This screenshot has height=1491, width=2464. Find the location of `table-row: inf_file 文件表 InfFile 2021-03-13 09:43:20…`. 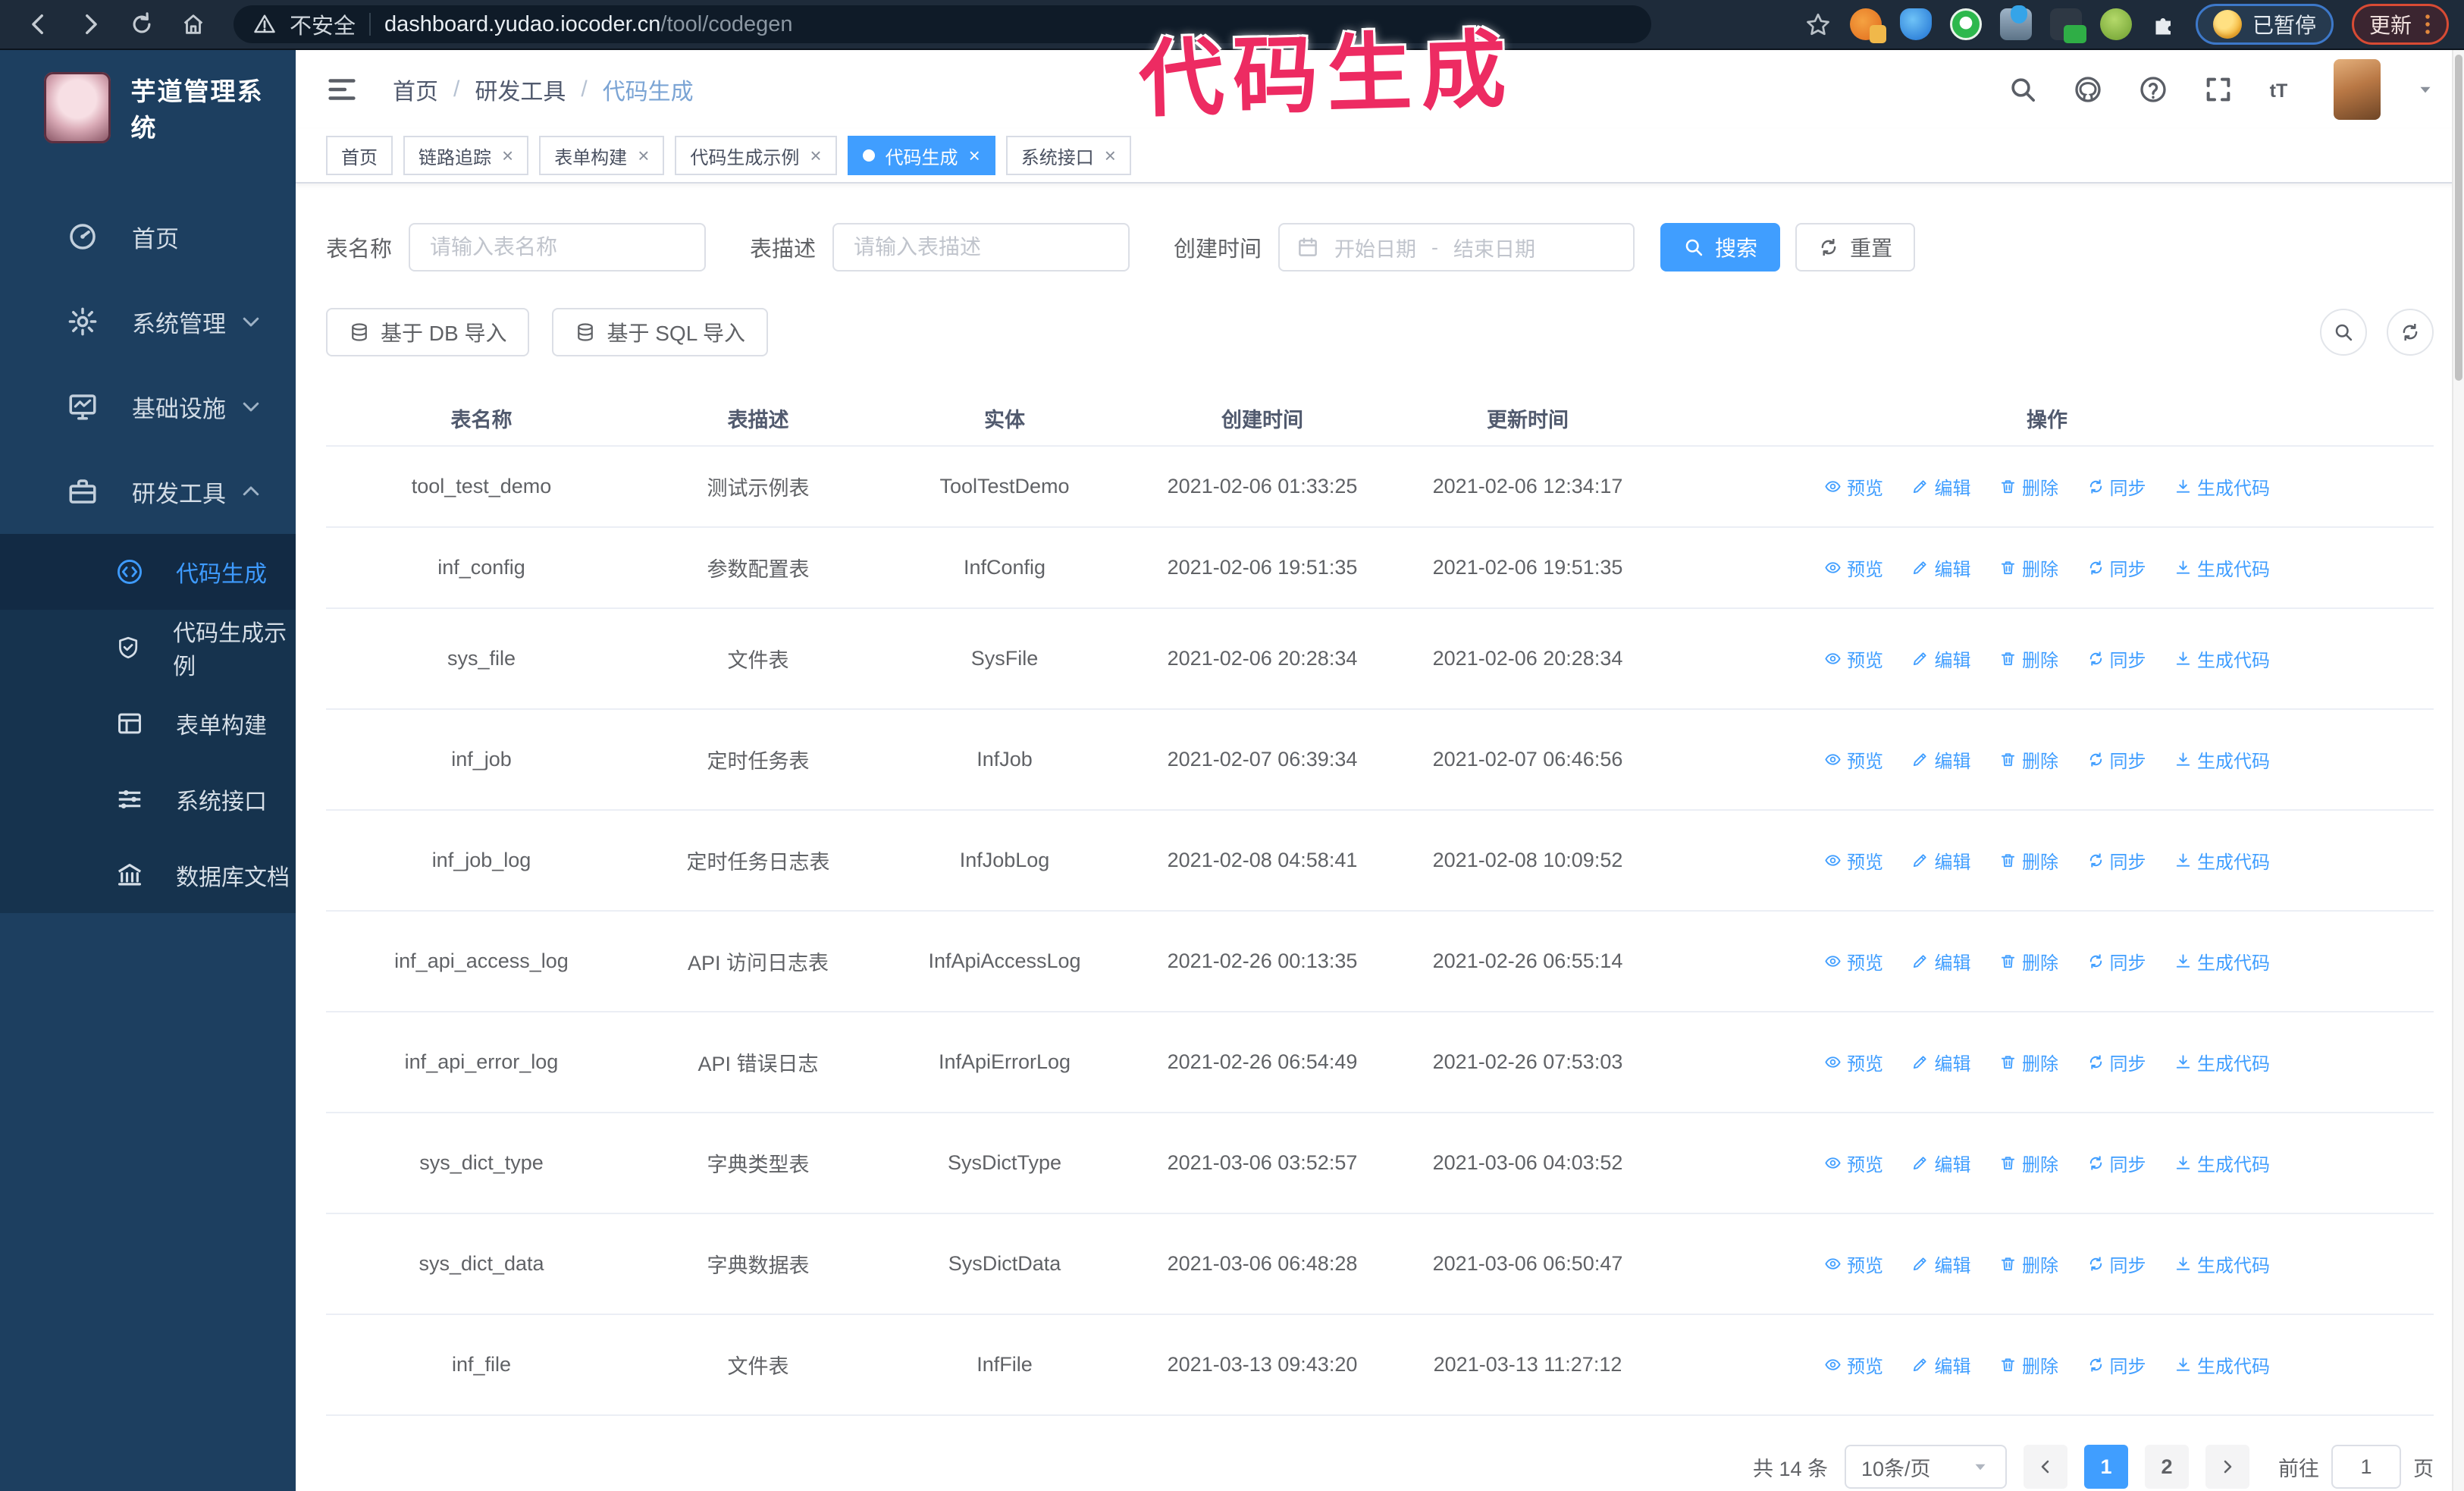

table-row: inf_file 文件表 InfFile 2021-03-13 09:43:20… is located at coordinates (1380, 1365).